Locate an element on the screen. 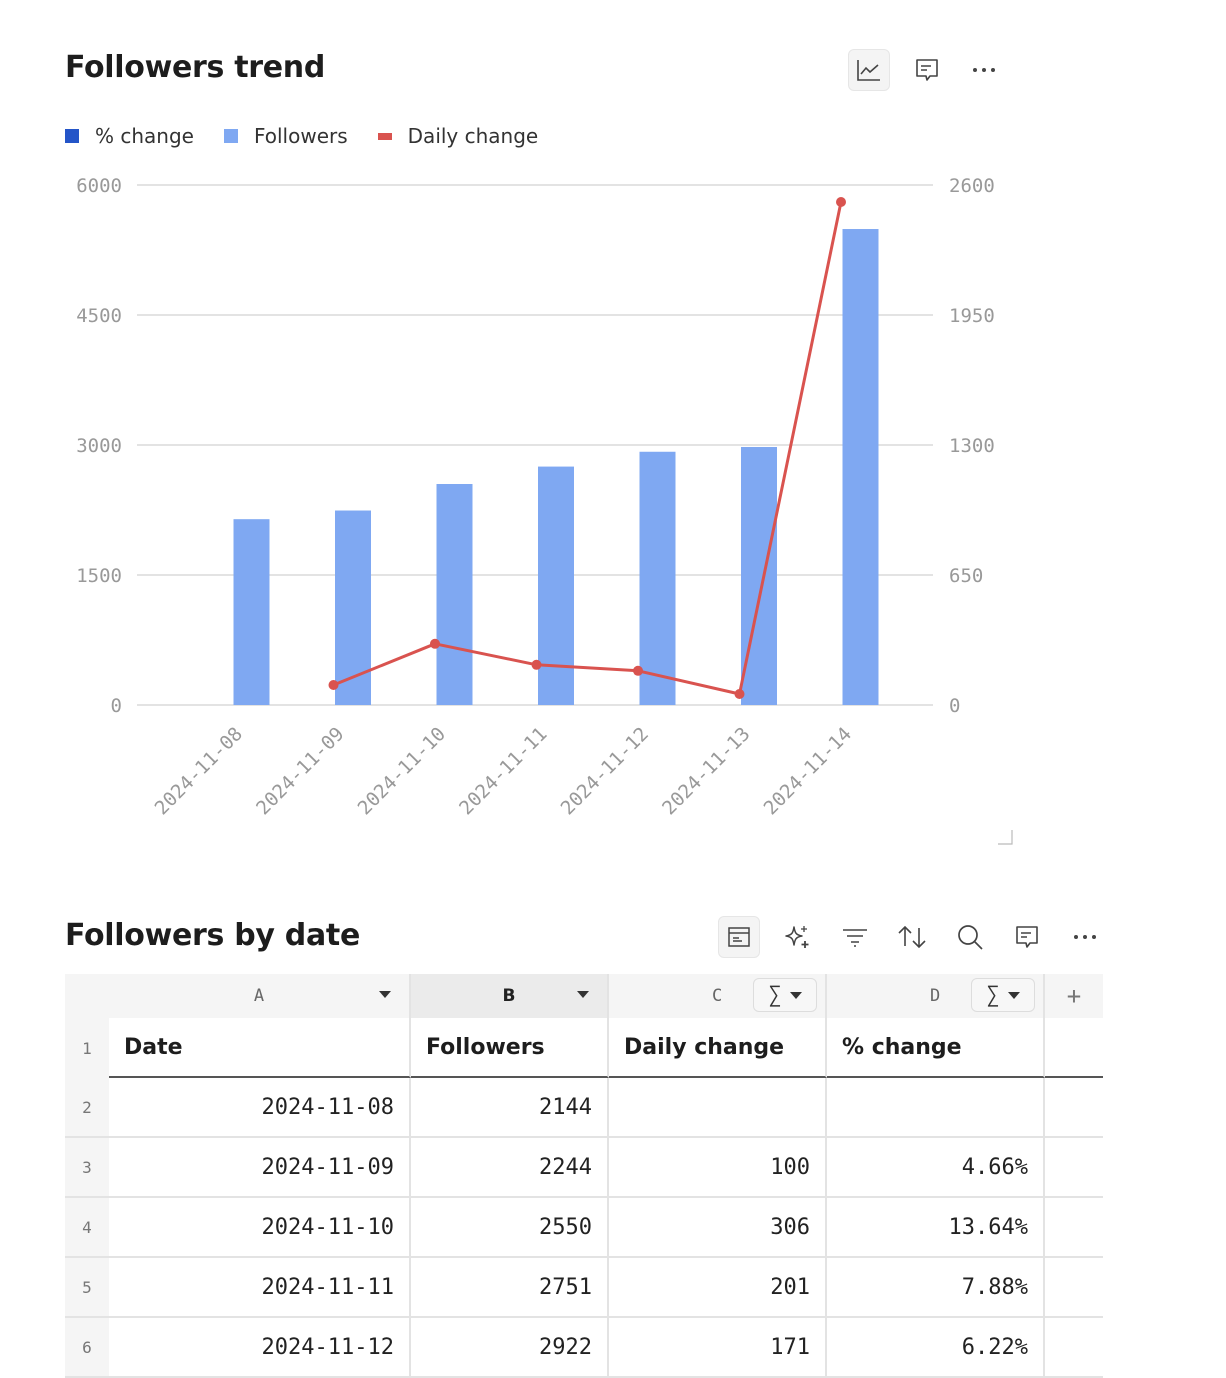 The height and width of the screenshot is (1378, 1226). table-row: 6 2024-11-12 2922 171 6.22% is located at coordinates (585, 1348).